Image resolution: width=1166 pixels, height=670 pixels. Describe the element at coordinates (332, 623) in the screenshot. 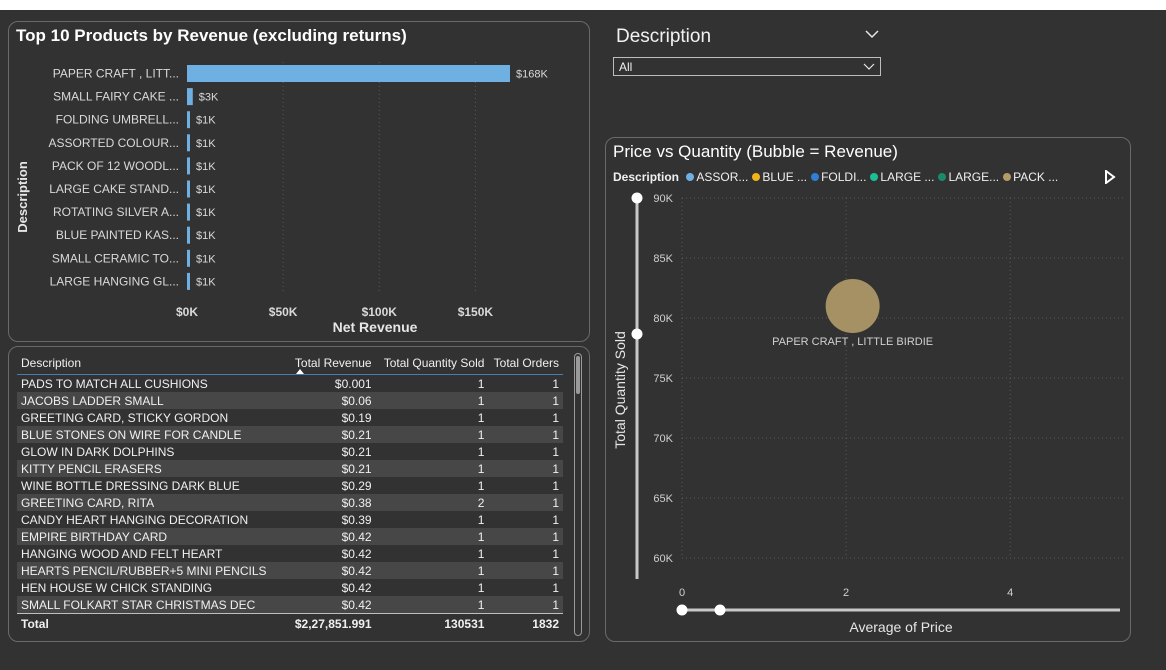

I see `total-revenue: $2,27,851.991` at that location.